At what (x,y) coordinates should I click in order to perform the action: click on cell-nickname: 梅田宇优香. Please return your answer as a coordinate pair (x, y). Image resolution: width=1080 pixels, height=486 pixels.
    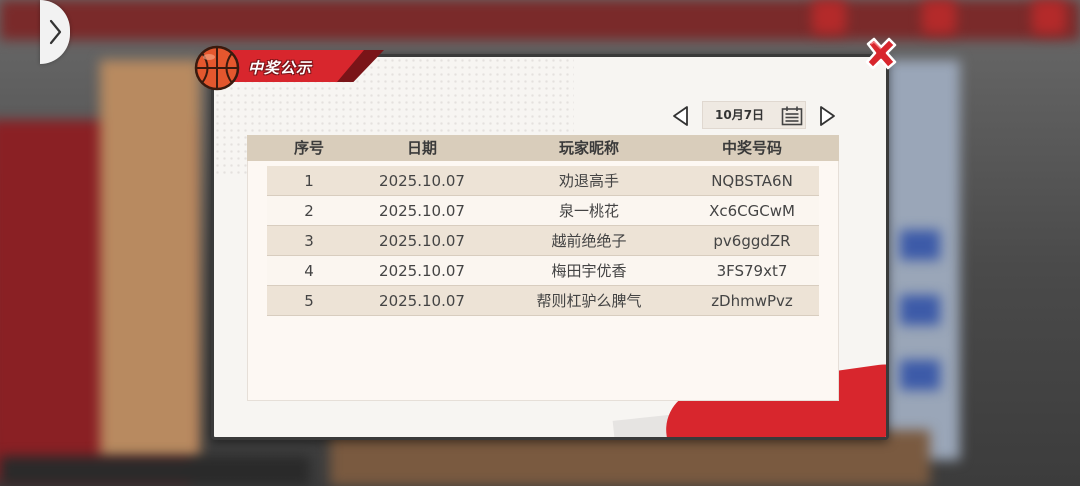
    Looking at the image, I should click on (589, 271).